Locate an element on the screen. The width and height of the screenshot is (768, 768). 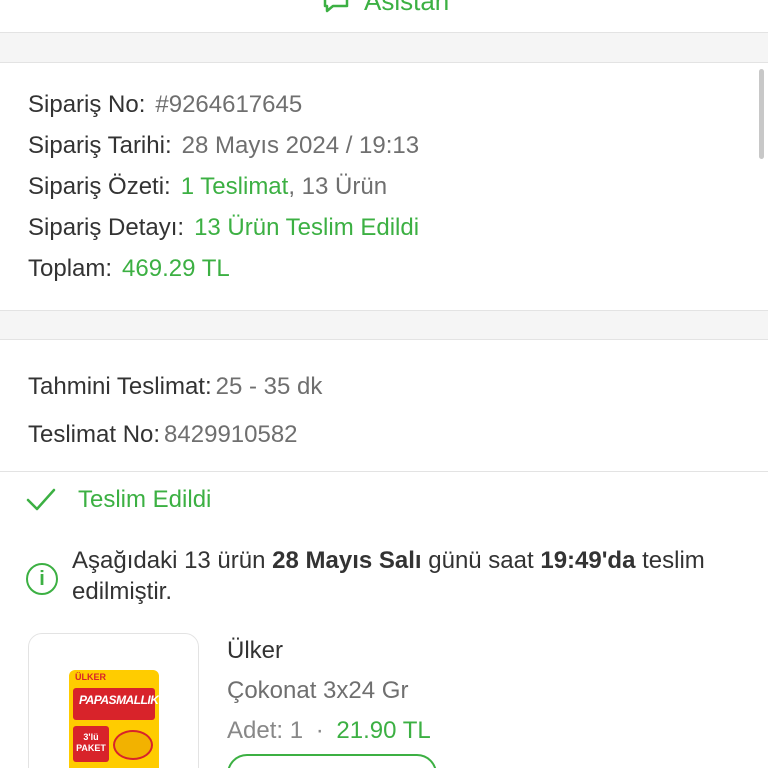
order-detail-label: Sipariş Detayı: is located at coordinates (106, 227).